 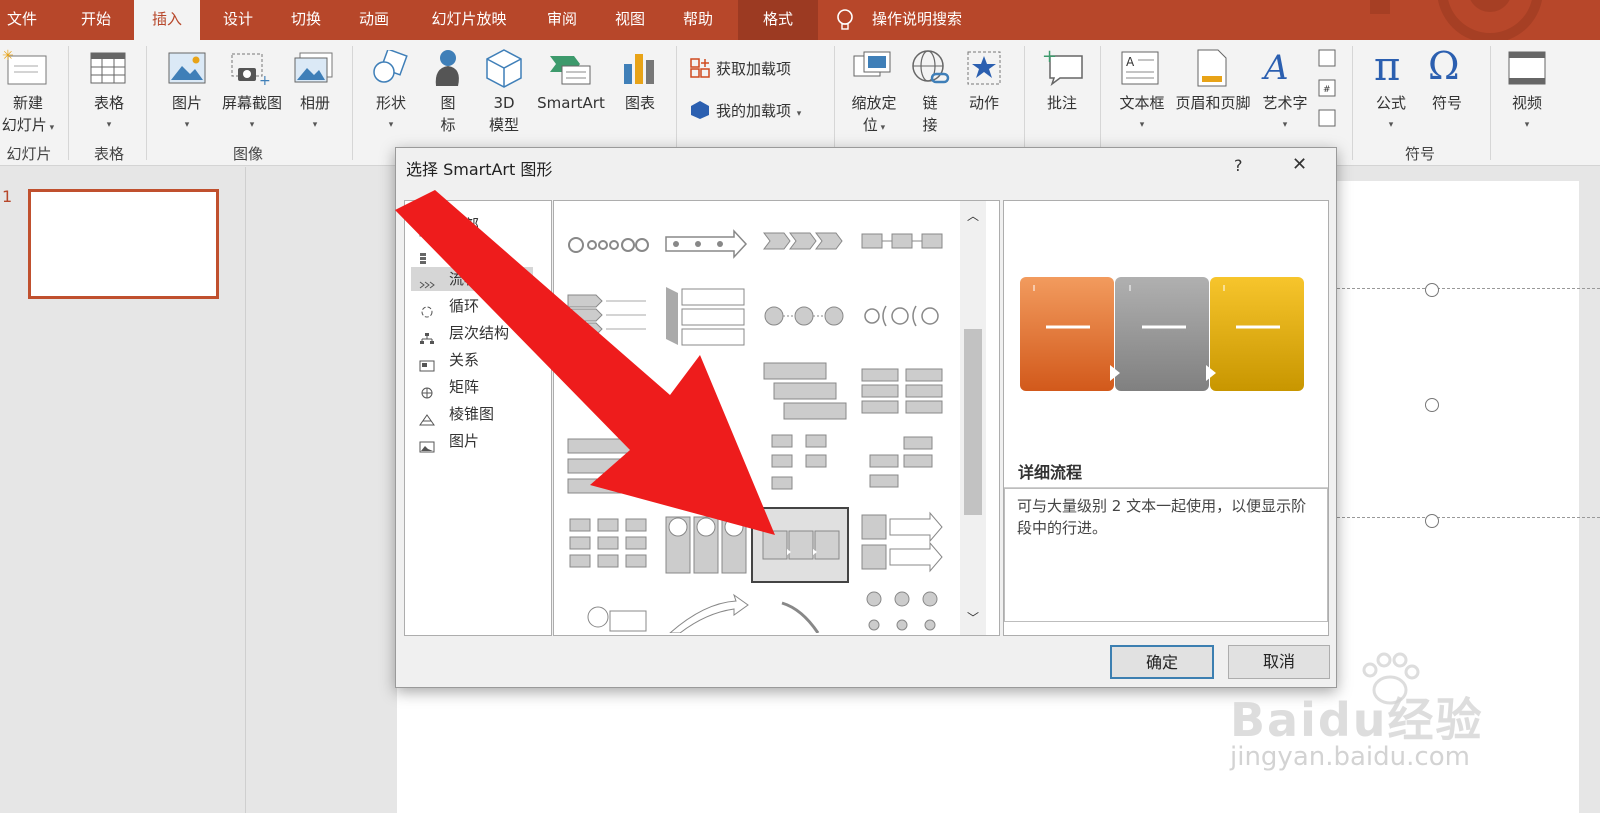 What do you see at coordinates (845, 20) in the screenshot?
I see `lightbulb-icon` at bounding box center [845, 20].